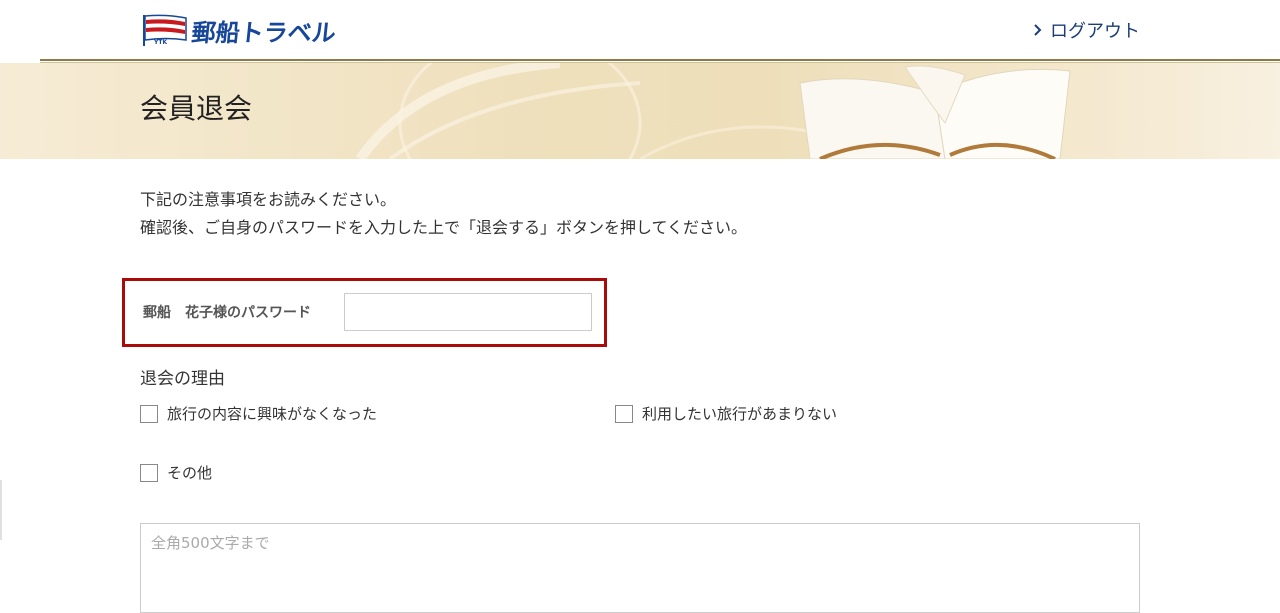 Image resolution: width=1280 pixels, height=613 pixels. What do you see at coordinates (660, 60) in the screenshot?
I see `header-divider` at bounding box center [660, 60].